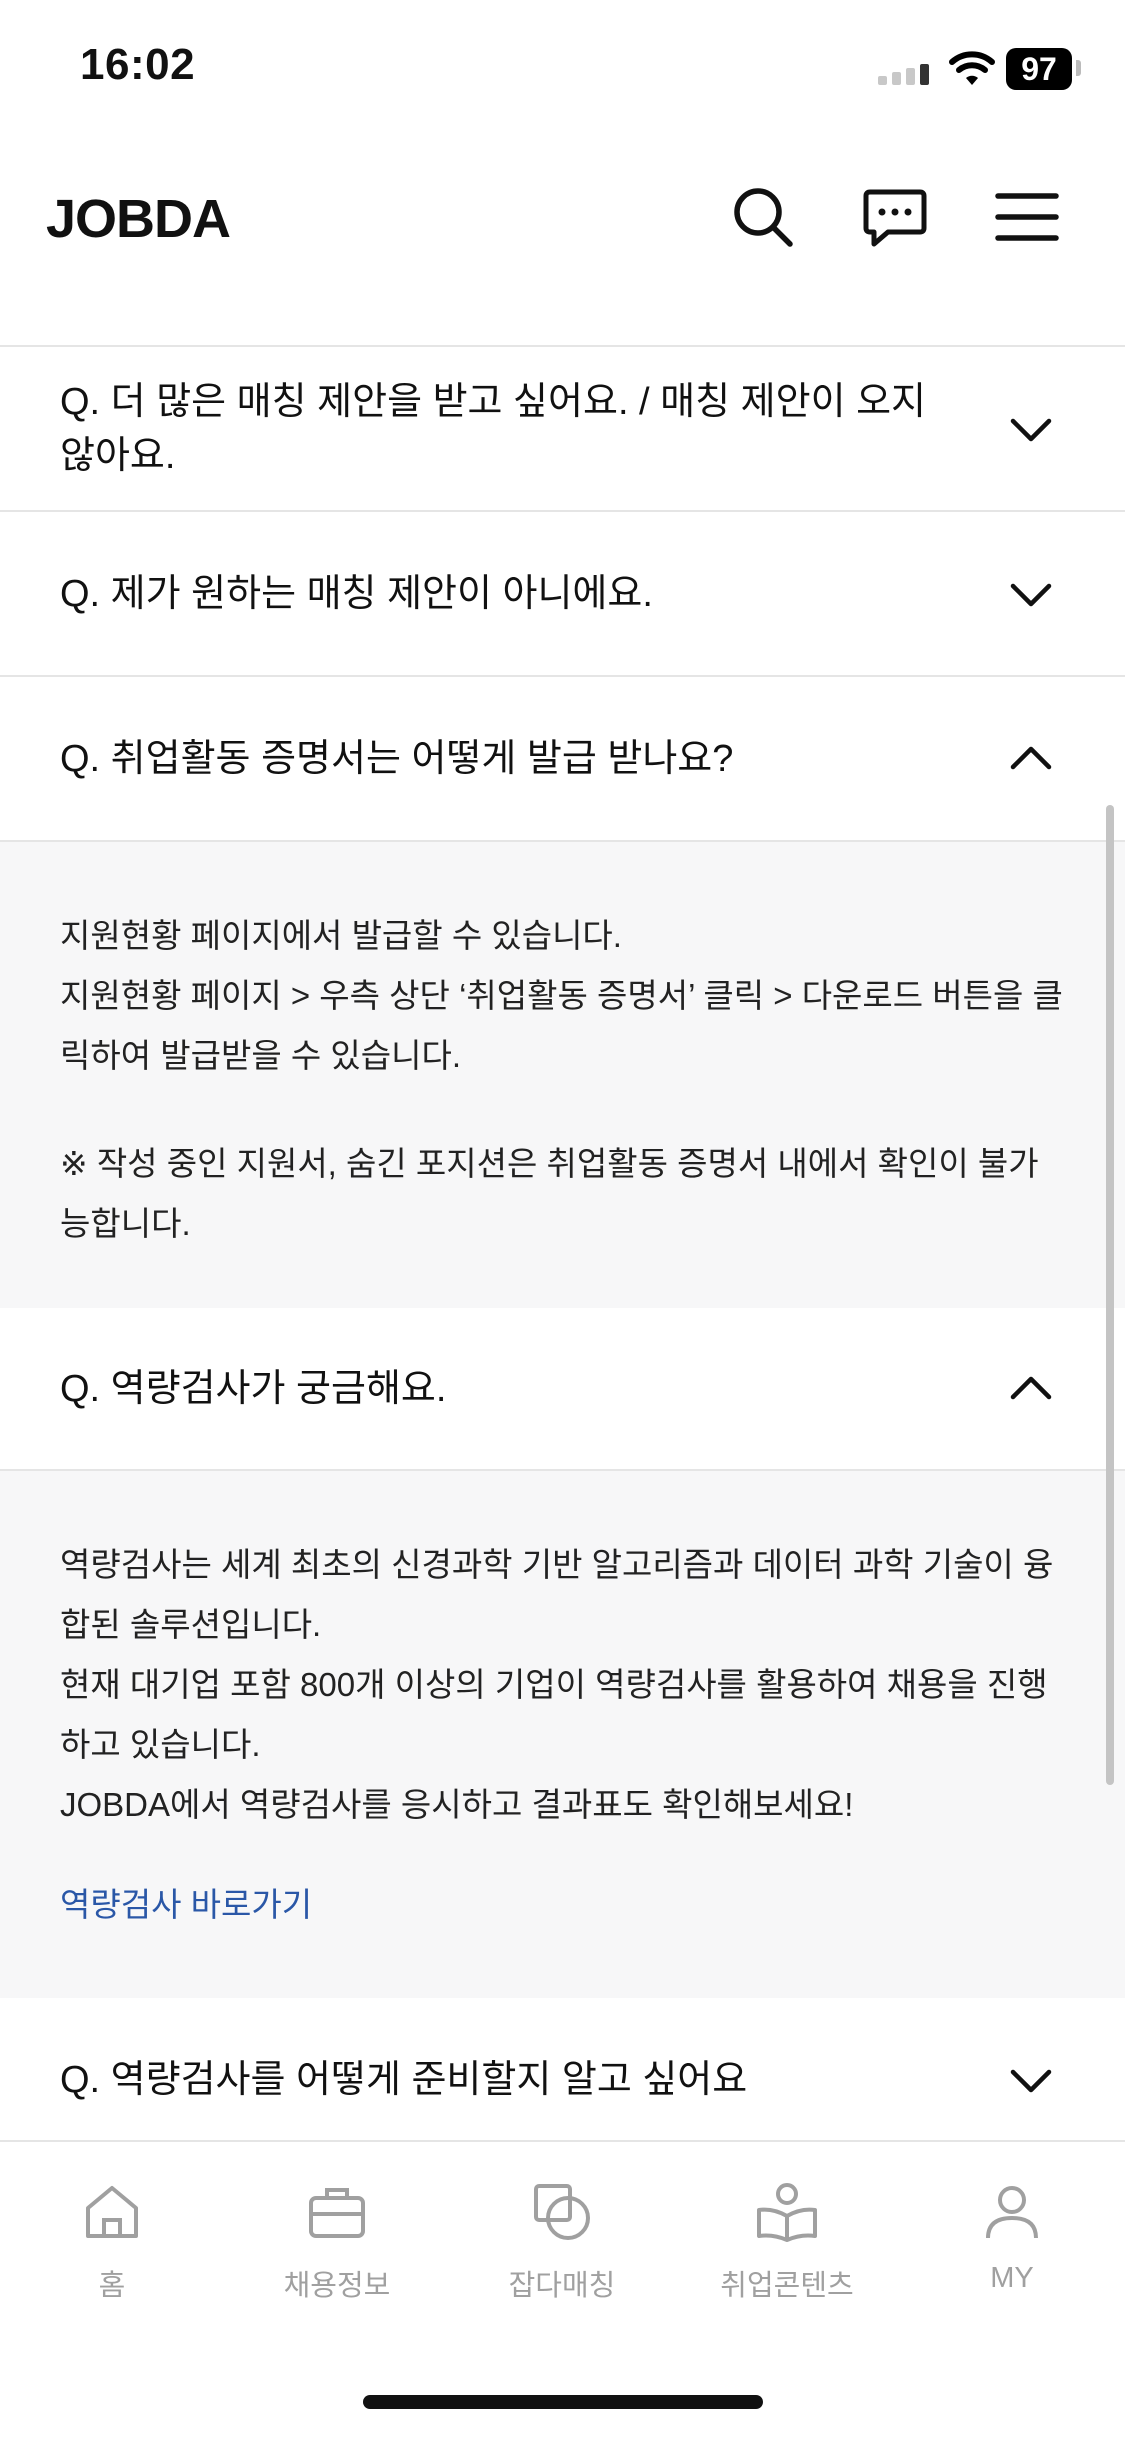 This screenshot has height=2438, width=1125. Describe the element at coordinates (787, 2212) in the screenshot. I see `content-icon` at that location.